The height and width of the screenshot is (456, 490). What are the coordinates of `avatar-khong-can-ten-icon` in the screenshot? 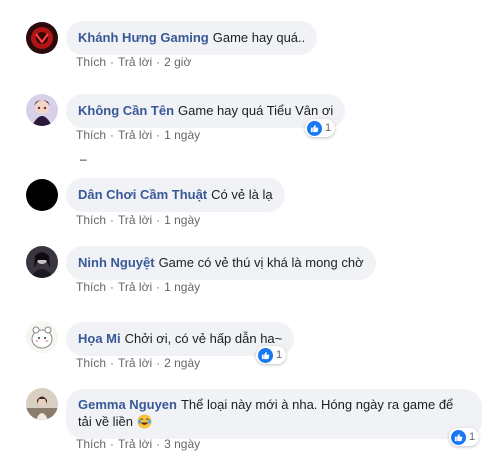 It's located at (42, 110).